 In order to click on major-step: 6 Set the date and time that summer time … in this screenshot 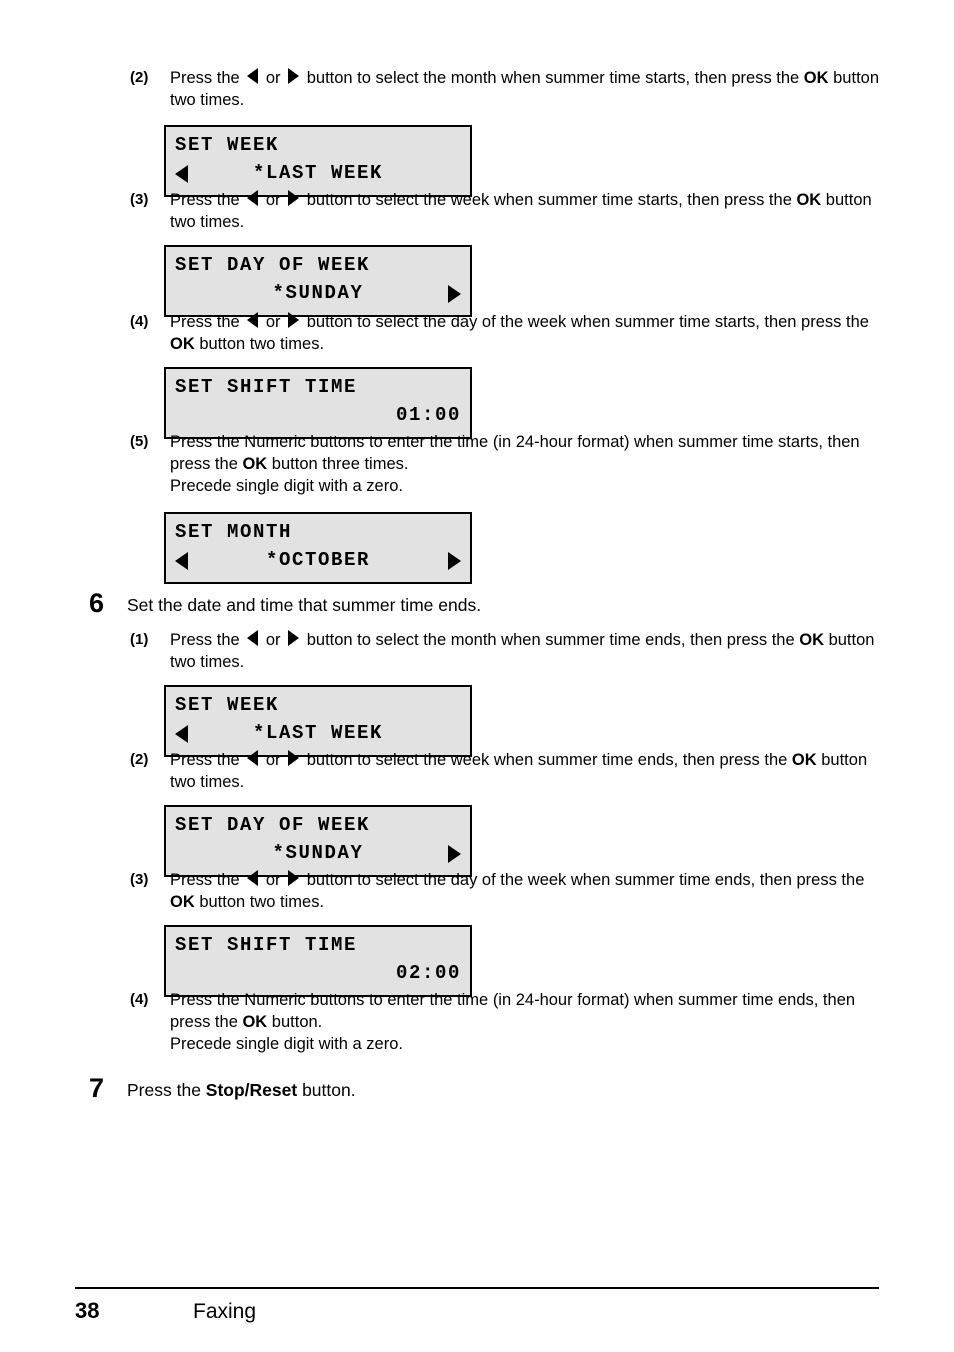, I will do `click(480, 603)`.